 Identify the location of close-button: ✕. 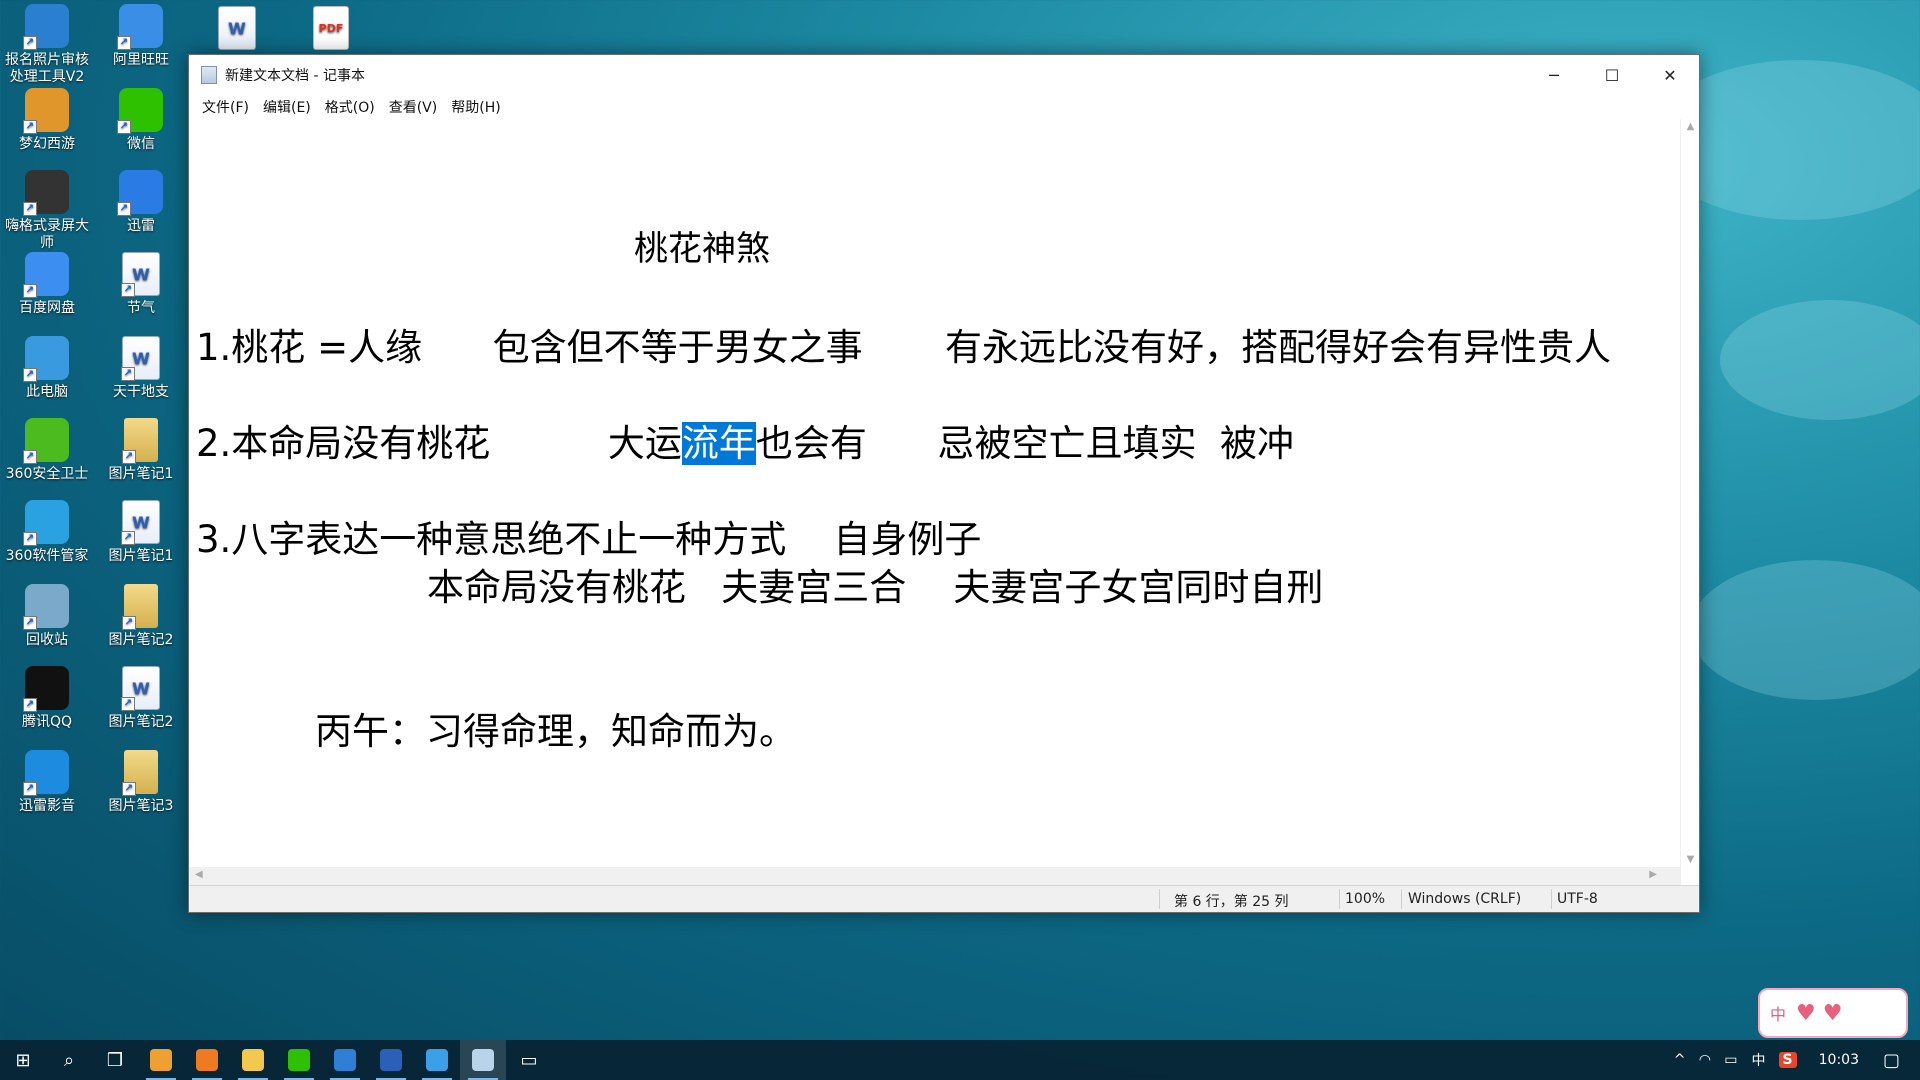
(1670, 75).